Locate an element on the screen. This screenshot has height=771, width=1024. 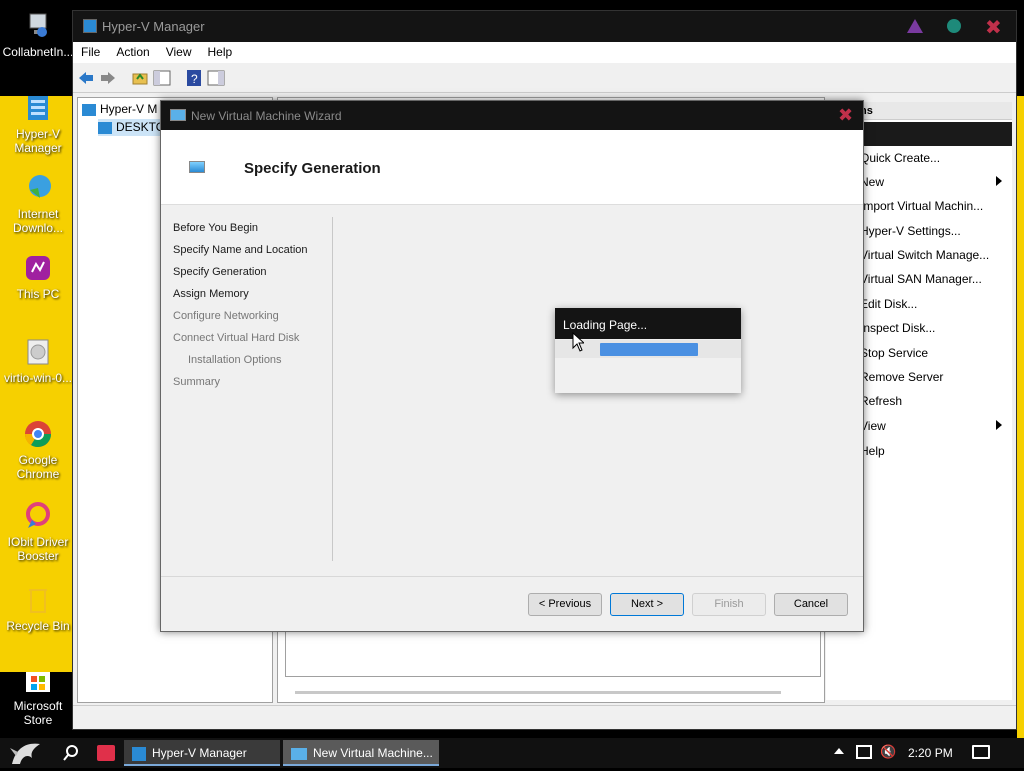
desktop-icon-recycle-bin: Recycle Bin is located at coordinates (38, 608).